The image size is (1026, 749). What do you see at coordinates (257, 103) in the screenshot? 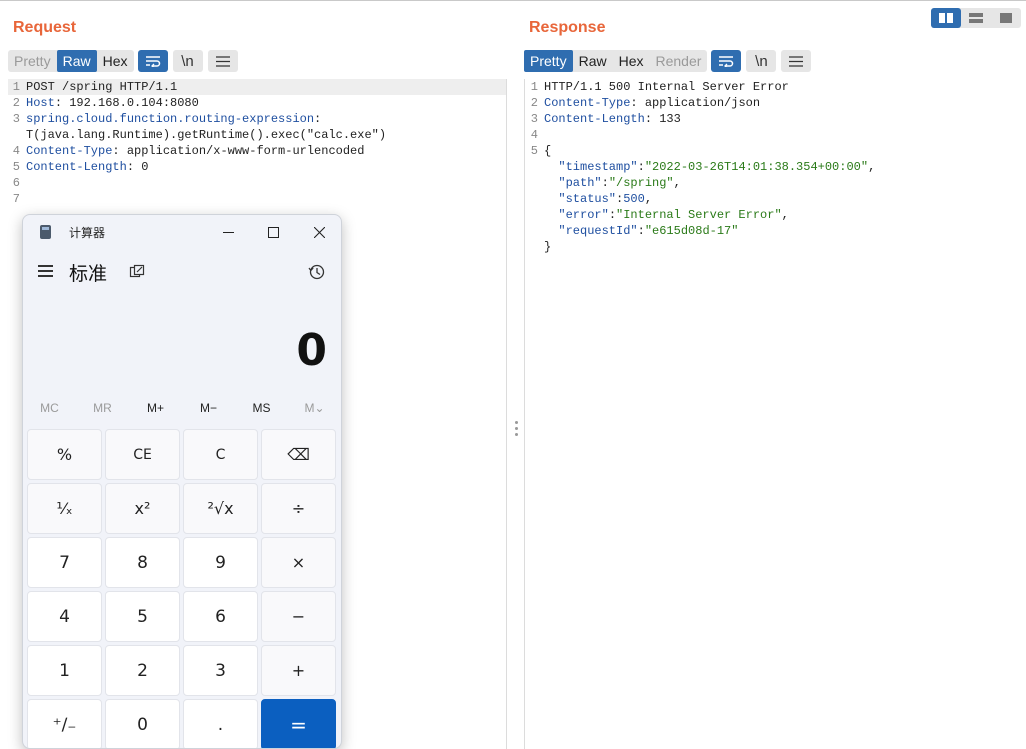
I see `code-line: 2 Host: 192.168.0.104:8080` at bounding box center [257, 103].